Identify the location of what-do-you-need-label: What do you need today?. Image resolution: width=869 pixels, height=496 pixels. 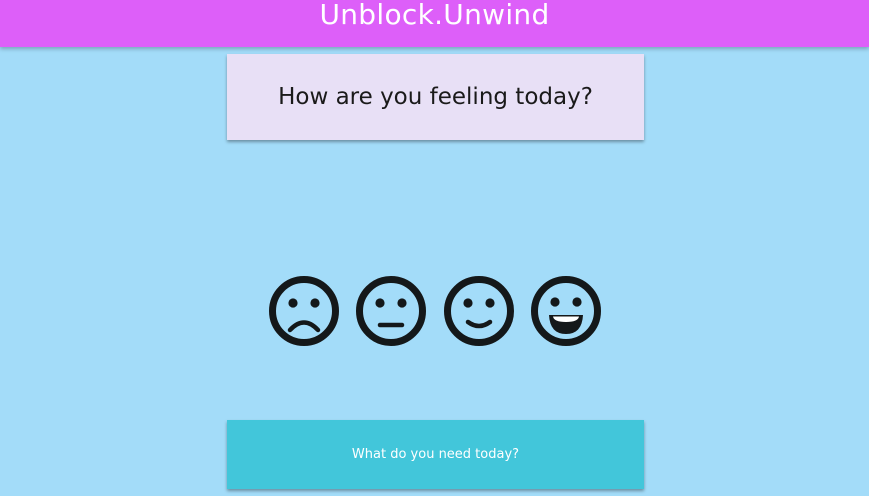
(435, 454).